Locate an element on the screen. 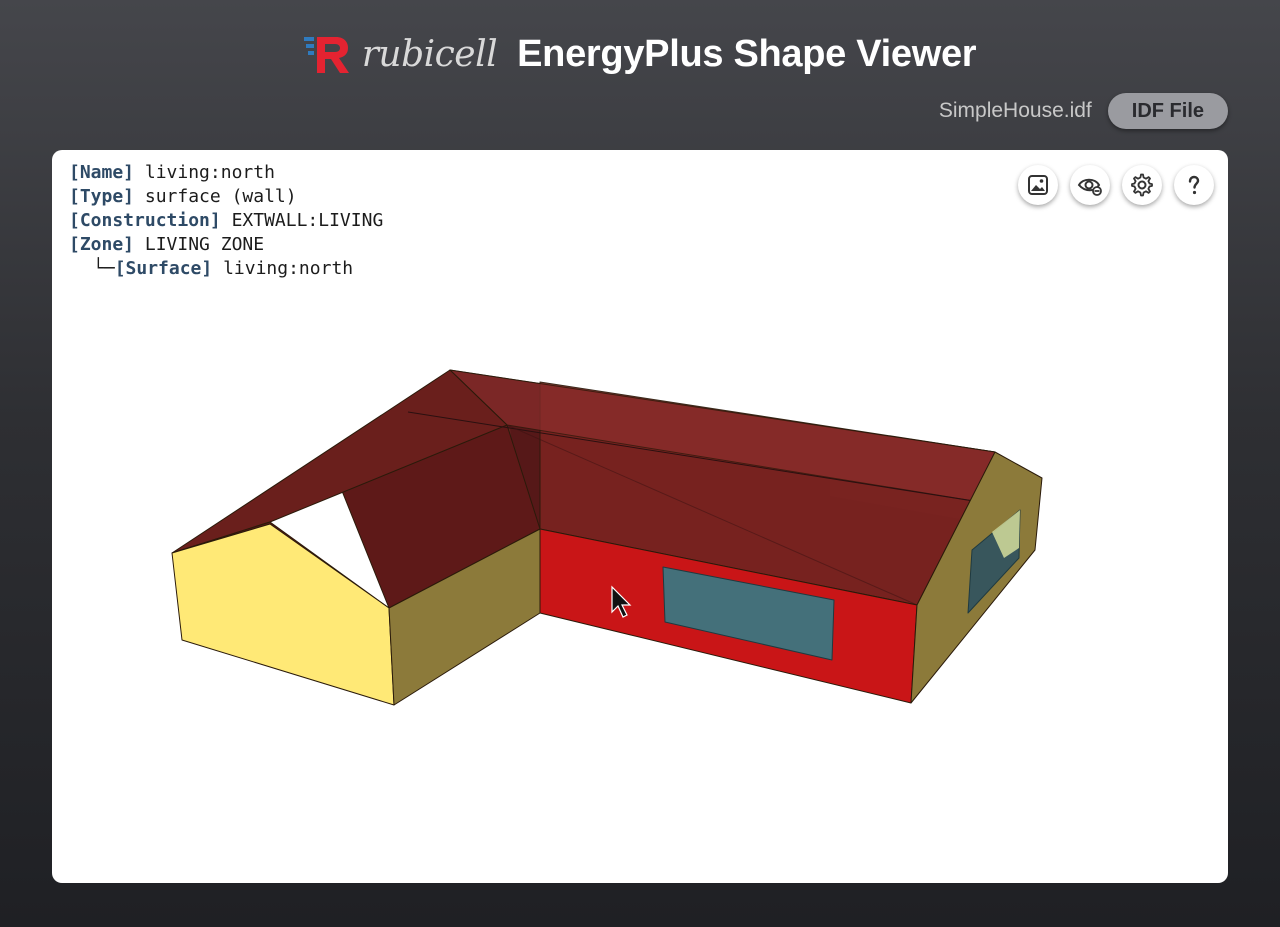  image-icon is located at coordinates (1038, 185).